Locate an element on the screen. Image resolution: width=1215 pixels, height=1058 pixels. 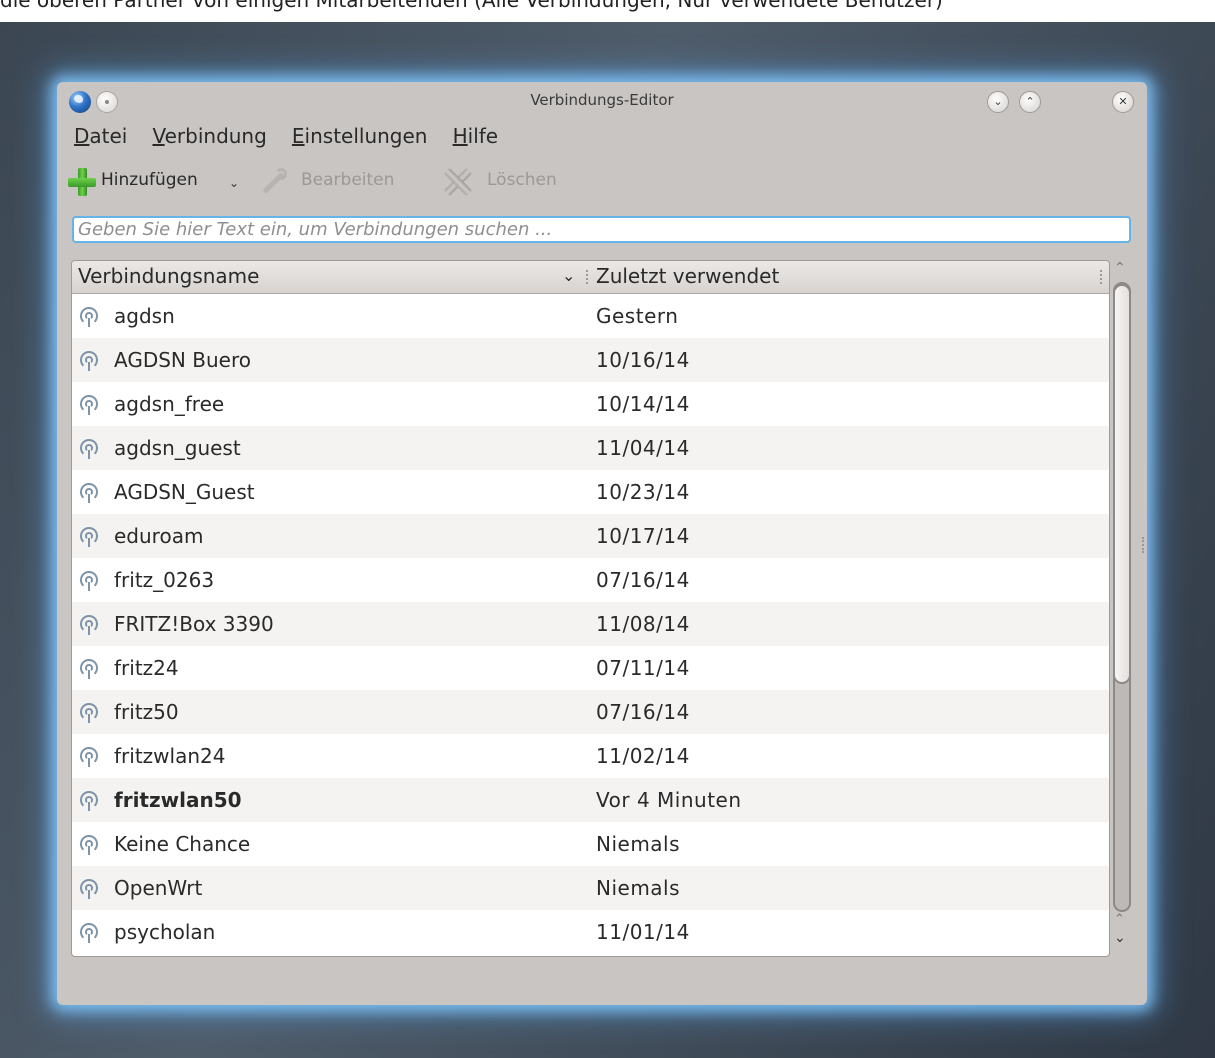
table-row: eduroam 10/17/14 is located at coordinates (590, 536).